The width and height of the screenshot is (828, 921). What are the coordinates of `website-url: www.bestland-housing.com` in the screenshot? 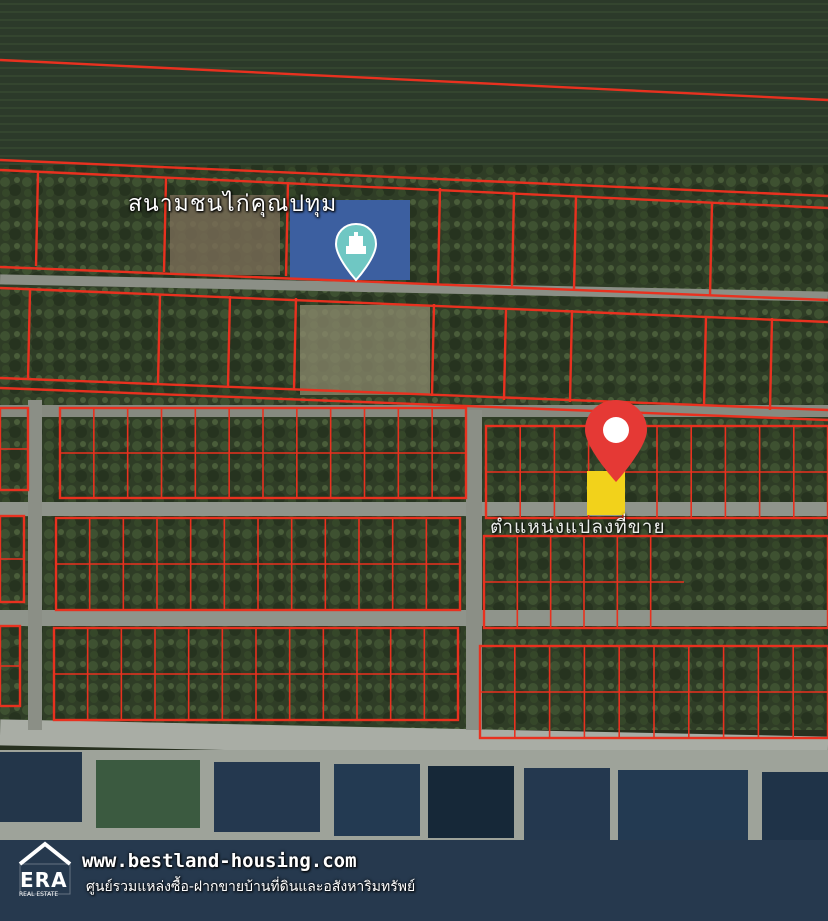 It's located at (219, 861).